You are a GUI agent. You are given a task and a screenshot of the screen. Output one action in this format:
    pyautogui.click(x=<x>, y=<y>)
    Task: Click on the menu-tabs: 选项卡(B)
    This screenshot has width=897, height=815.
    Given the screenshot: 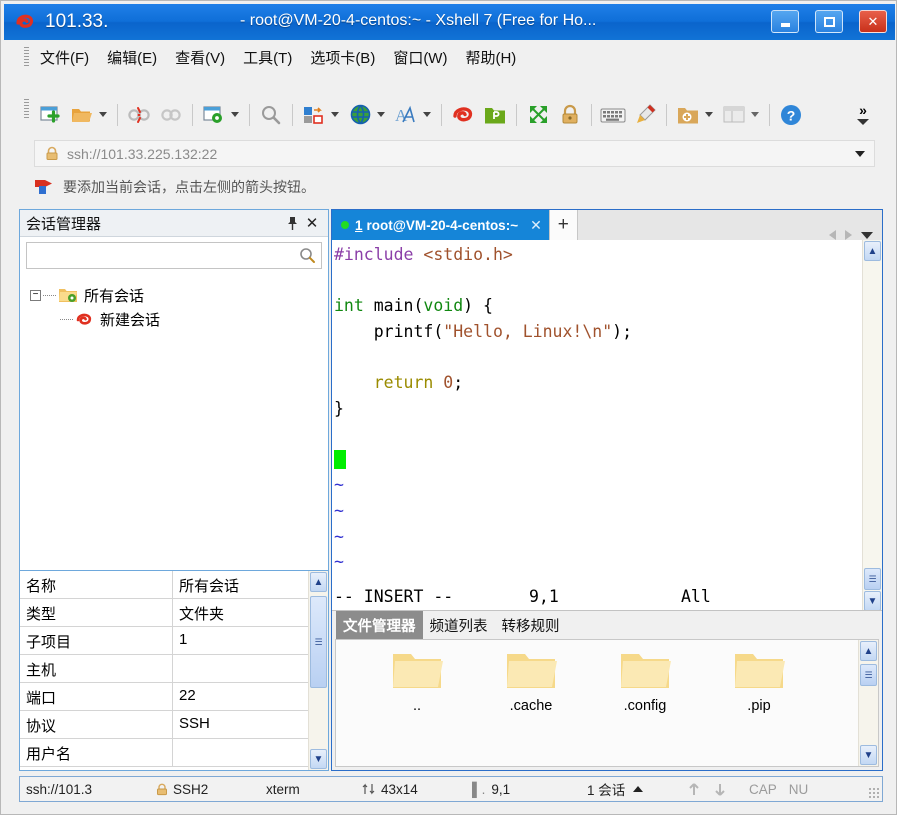 What is the action you would take?
    pyautogui.click(x=342, y=57)
    